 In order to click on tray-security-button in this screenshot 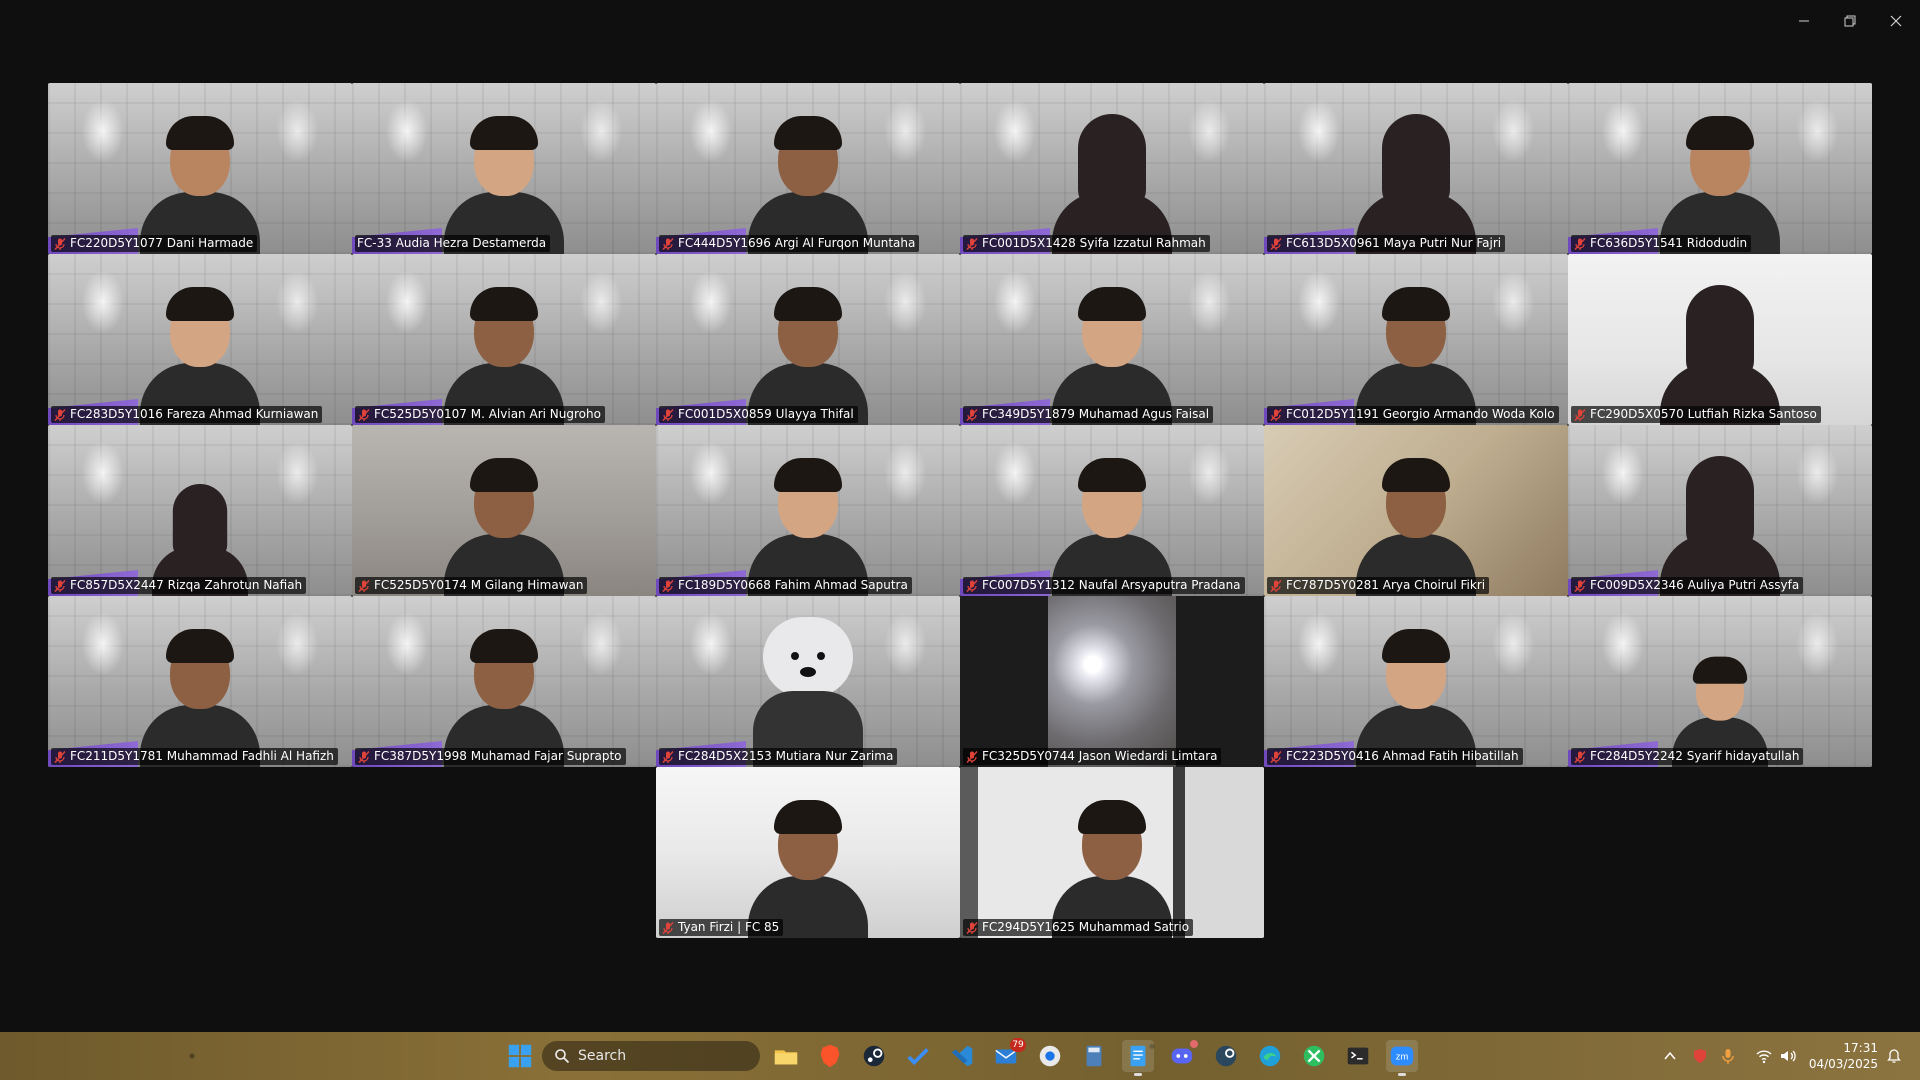, I will do `click(1700, 1056)`.